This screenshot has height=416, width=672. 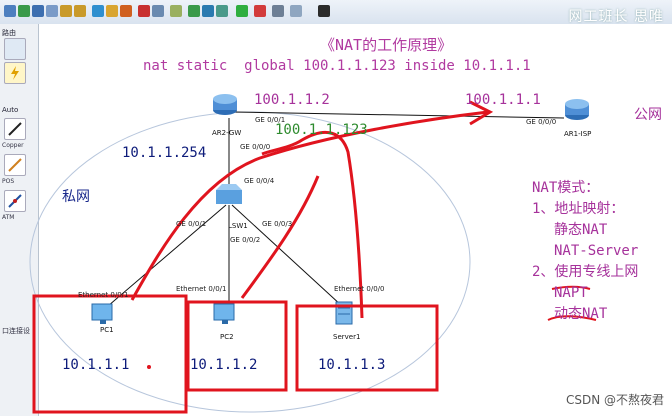 I want to click on ip-gw-private: 10.1.1.254, so click(x=164, y=153).